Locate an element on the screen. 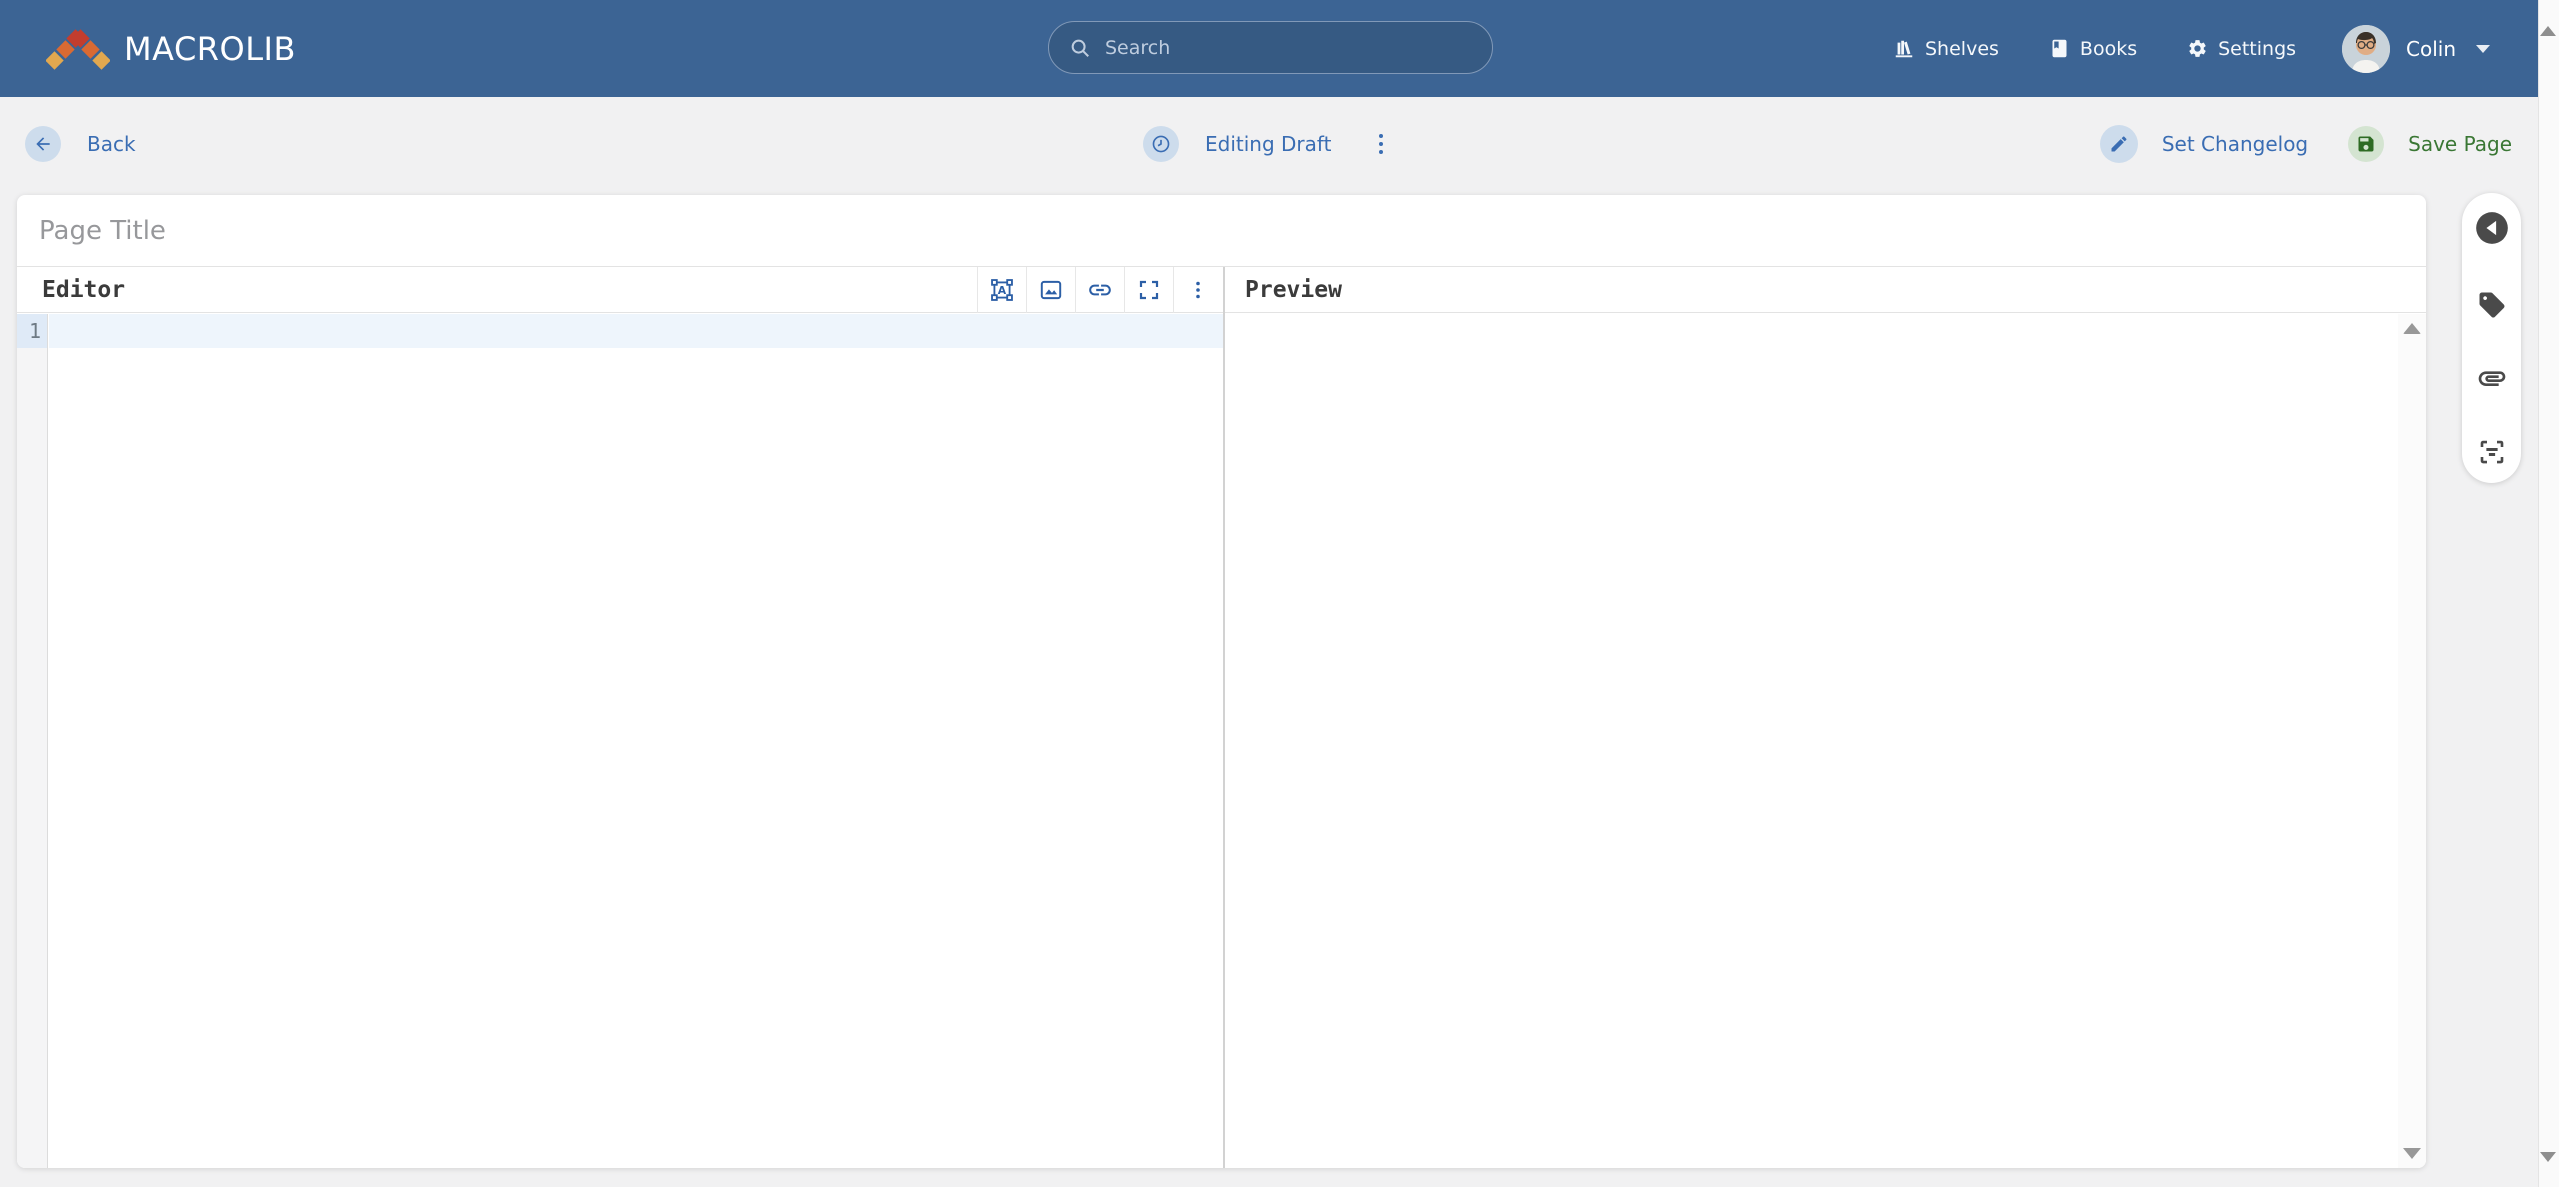 The image size is (2559, 1187). editor-header: Editor A Preview is located at coordinates (1221, 290).